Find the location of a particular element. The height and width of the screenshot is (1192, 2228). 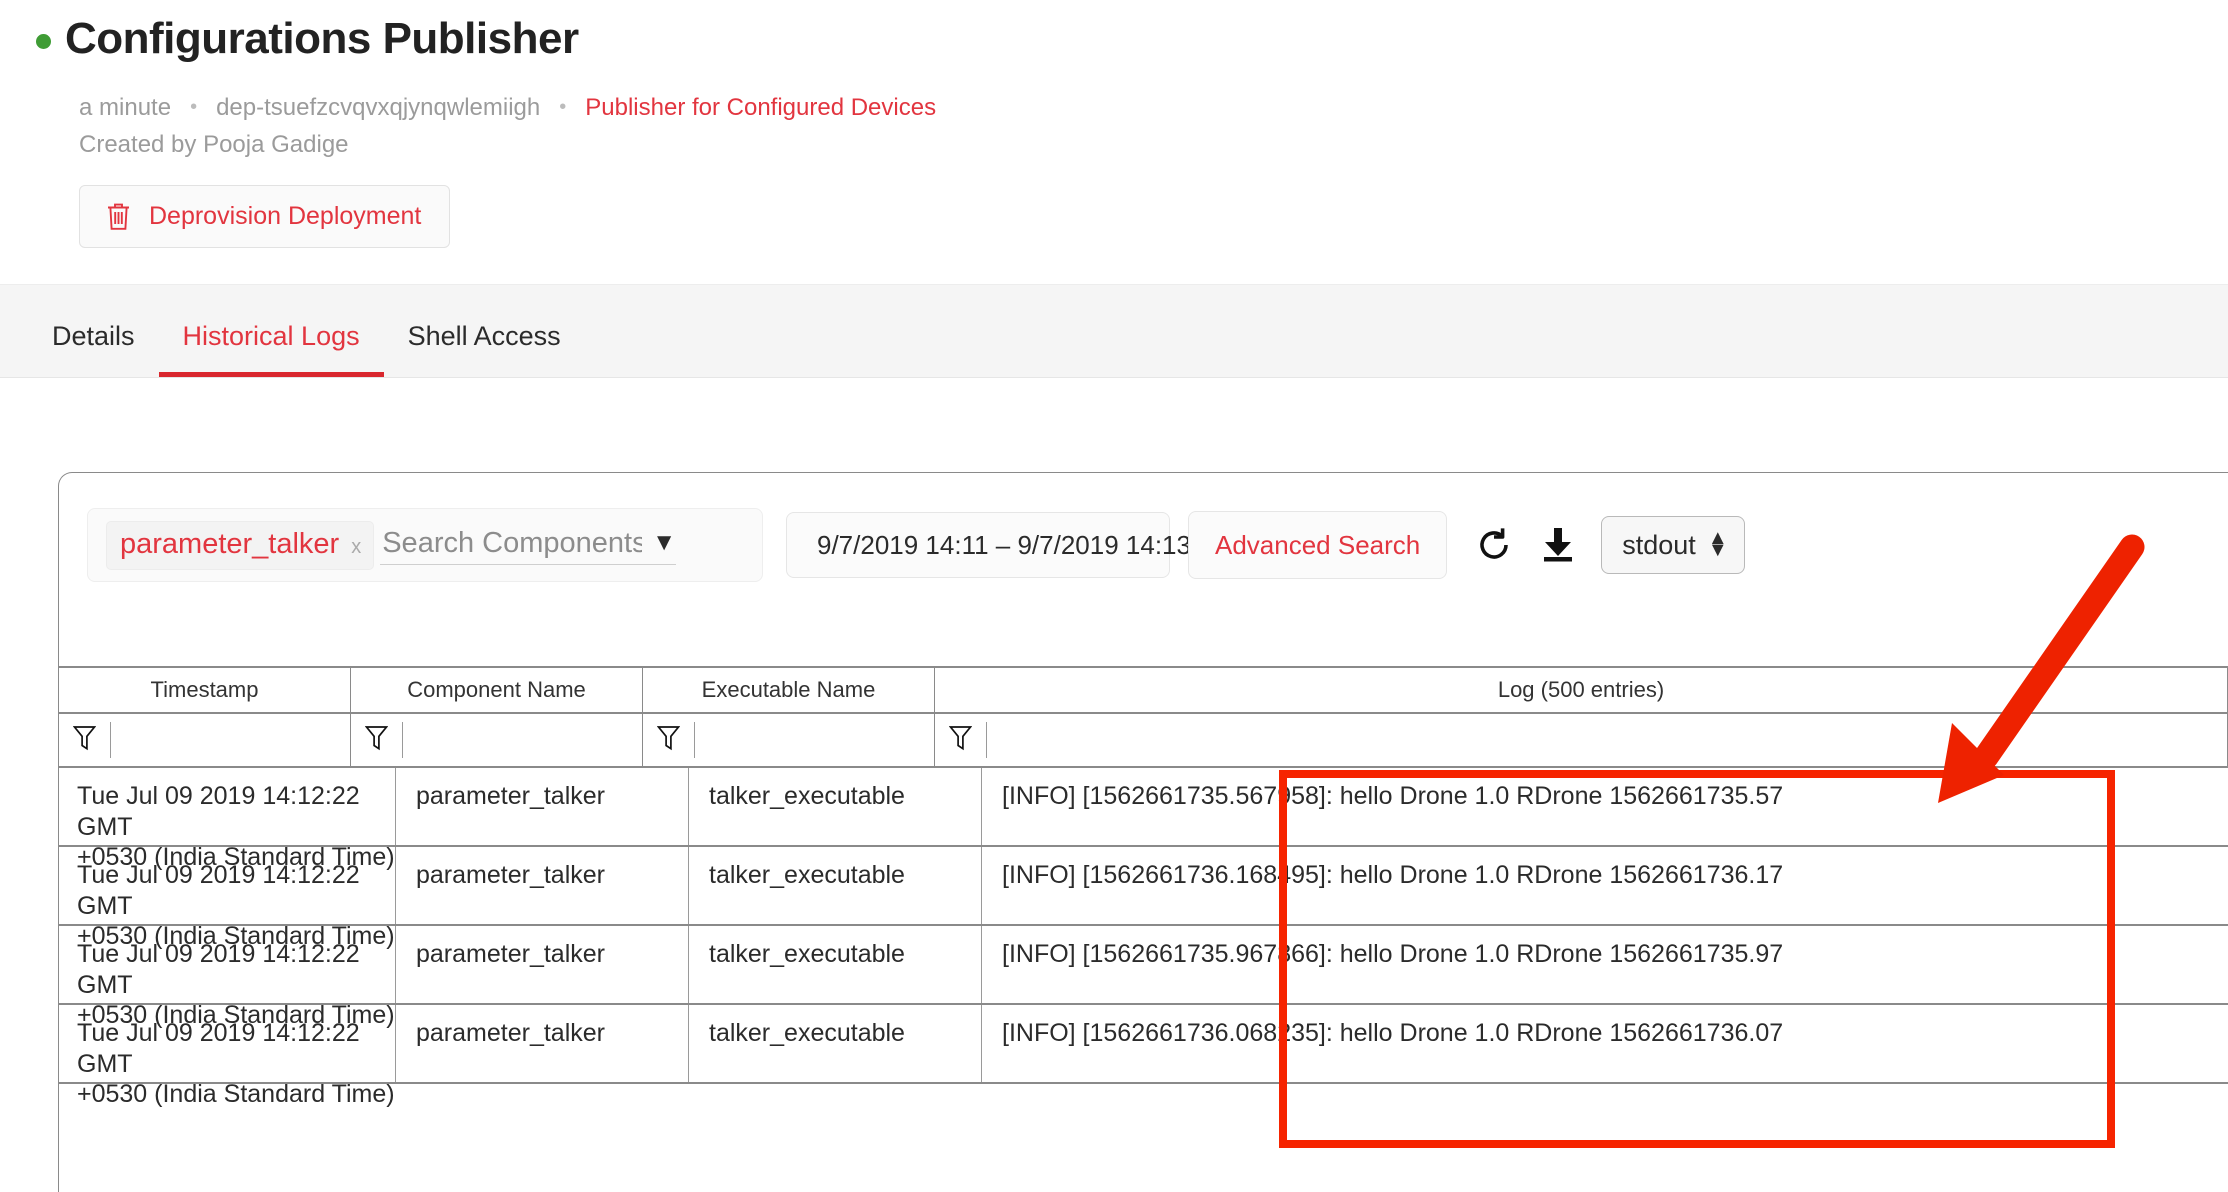

tab-shell-access: Shell Access is located at coordinates (484, 349).